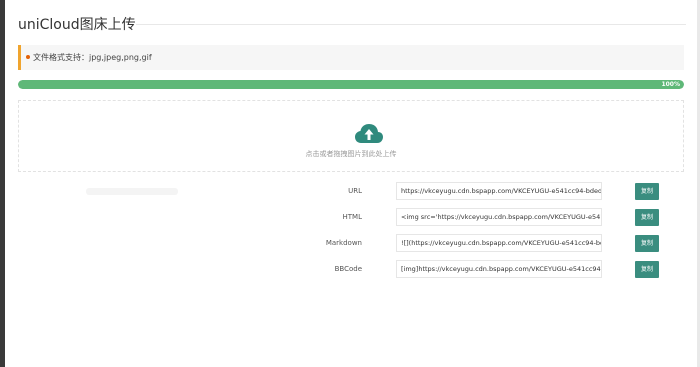  What do you see at coordinates (647, 217) in the screenshot?
I see `copy-html-button: 复制` at bounding box center [647, 217].